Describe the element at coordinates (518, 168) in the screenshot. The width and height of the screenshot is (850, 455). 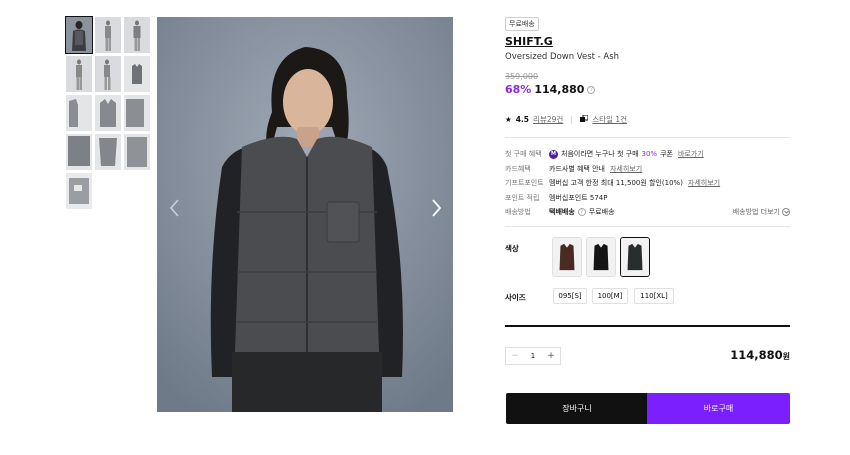
I see `card-benefit-label: 카드혜택` at that location.